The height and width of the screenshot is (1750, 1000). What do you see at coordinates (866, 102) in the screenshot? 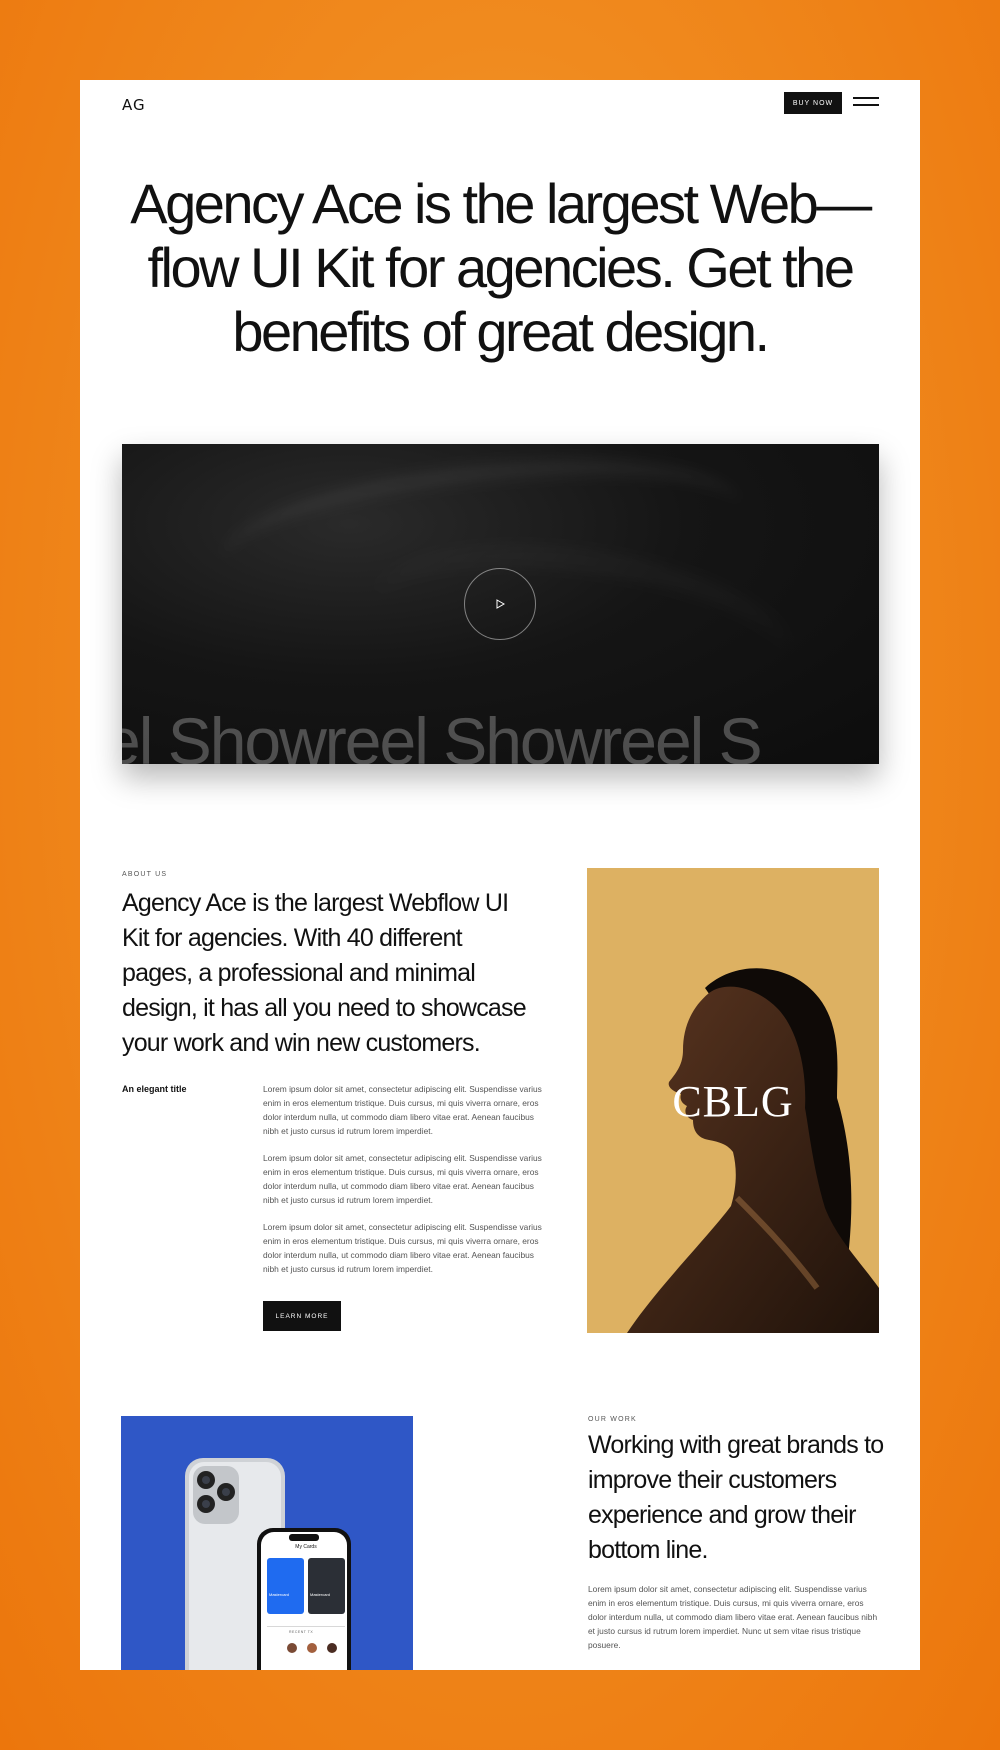
I see `hamburger-menu-icon` at bounding box center [866, 102].